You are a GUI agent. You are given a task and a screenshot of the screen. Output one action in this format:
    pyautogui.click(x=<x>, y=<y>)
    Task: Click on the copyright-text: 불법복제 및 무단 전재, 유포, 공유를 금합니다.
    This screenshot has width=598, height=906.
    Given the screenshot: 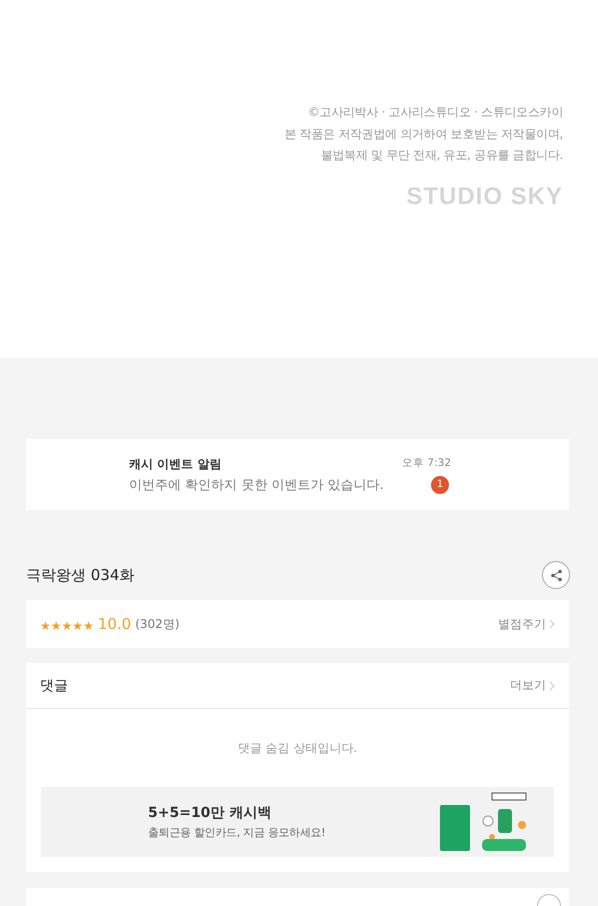 What is the action you would take?
    pyautogui.click(x=441, y=155)
    